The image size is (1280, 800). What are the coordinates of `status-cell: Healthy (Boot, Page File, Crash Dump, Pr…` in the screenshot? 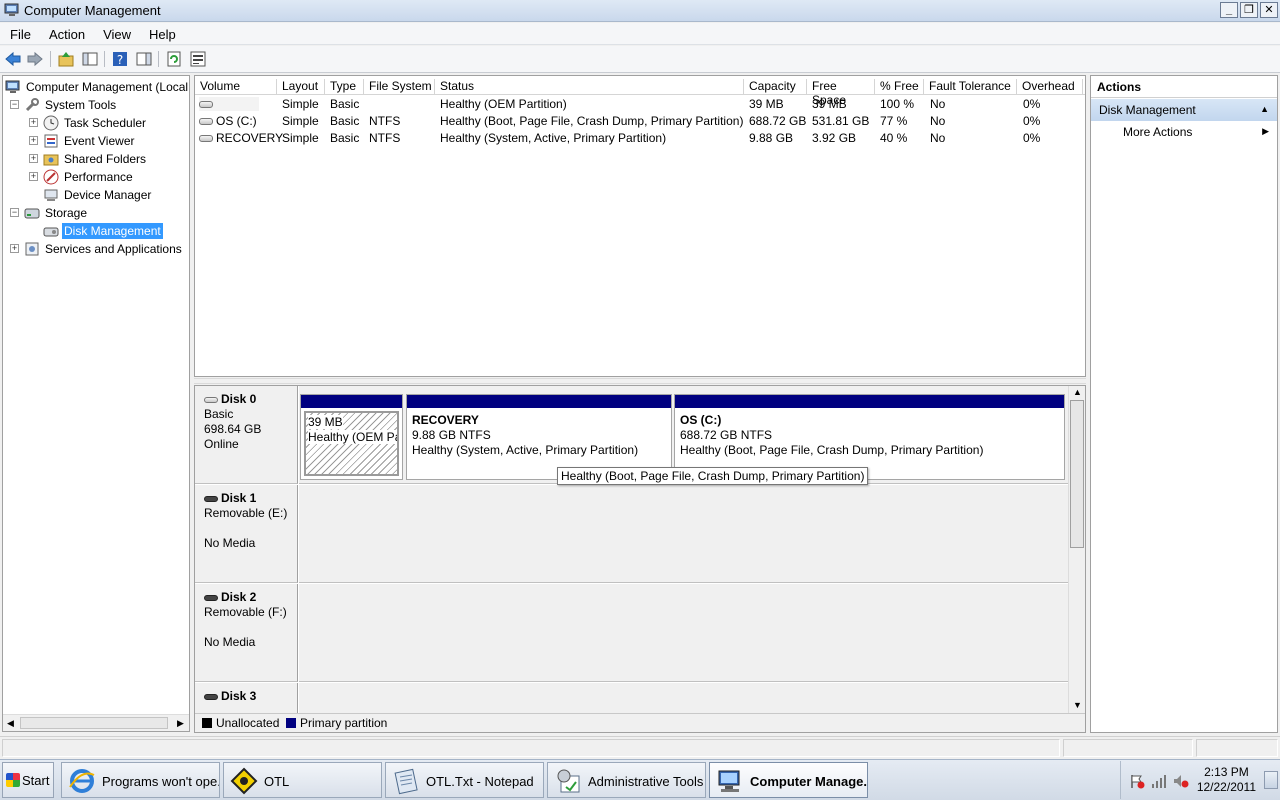 It's located at (592, 121).